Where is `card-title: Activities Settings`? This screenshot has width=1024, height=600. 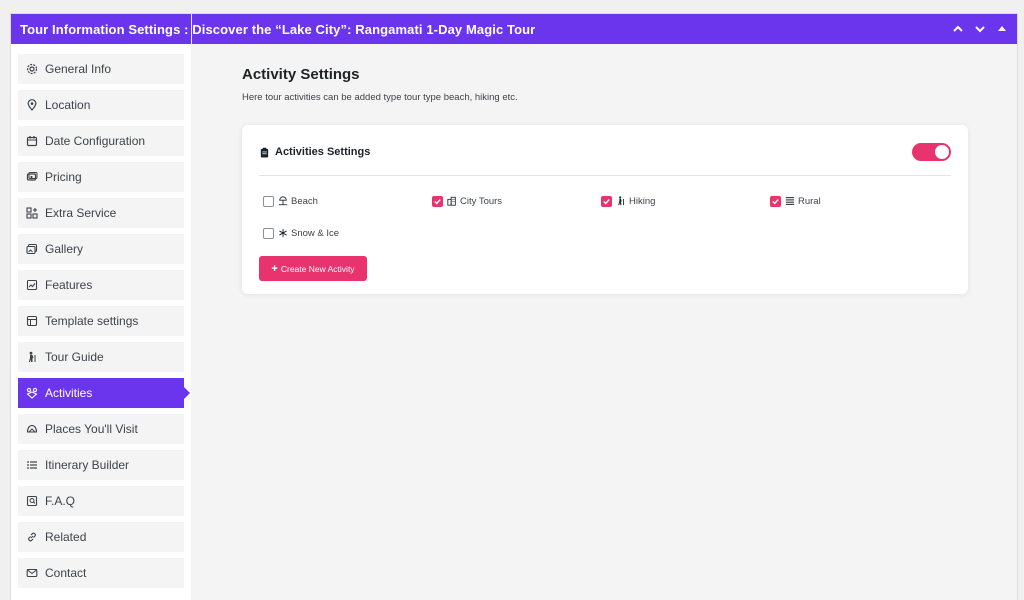
card-title: Activities Settings is located at coordinates (314, 152).